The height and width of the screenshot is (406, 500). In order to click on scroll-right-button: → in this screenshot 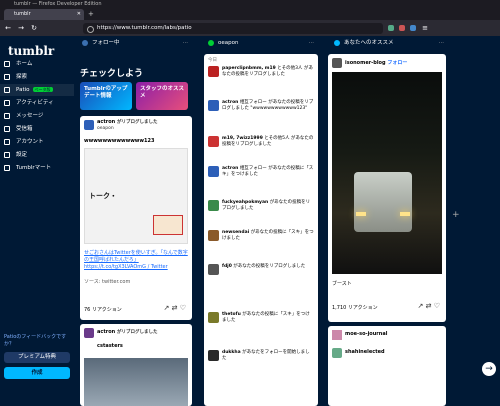, I will do `click(489, 369)`.